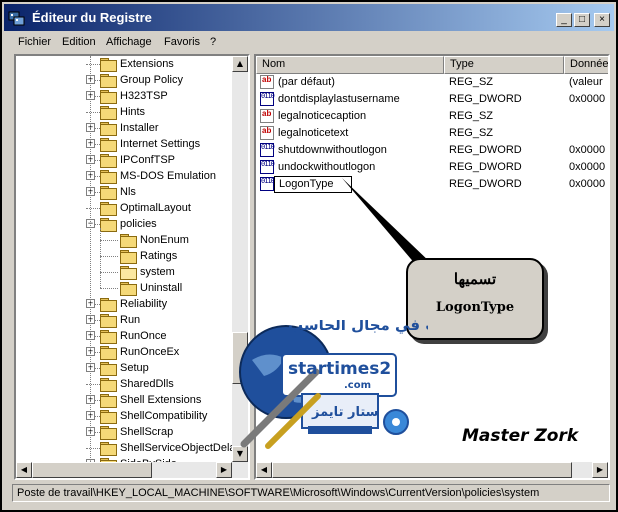  Describe the element at coordinates (124, 208) in the screenshot. I see `tree-item: OptimalLayout` at that location.